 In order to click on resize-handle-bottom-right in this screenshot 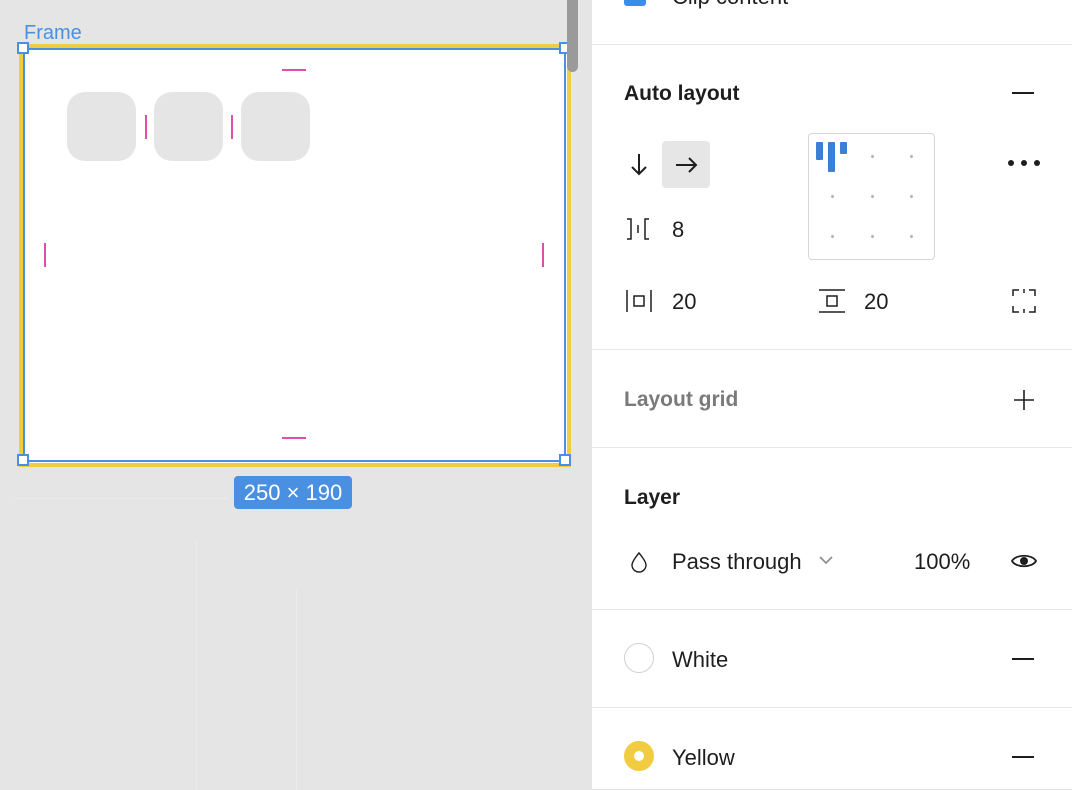, I will do `click(565, 460)`.